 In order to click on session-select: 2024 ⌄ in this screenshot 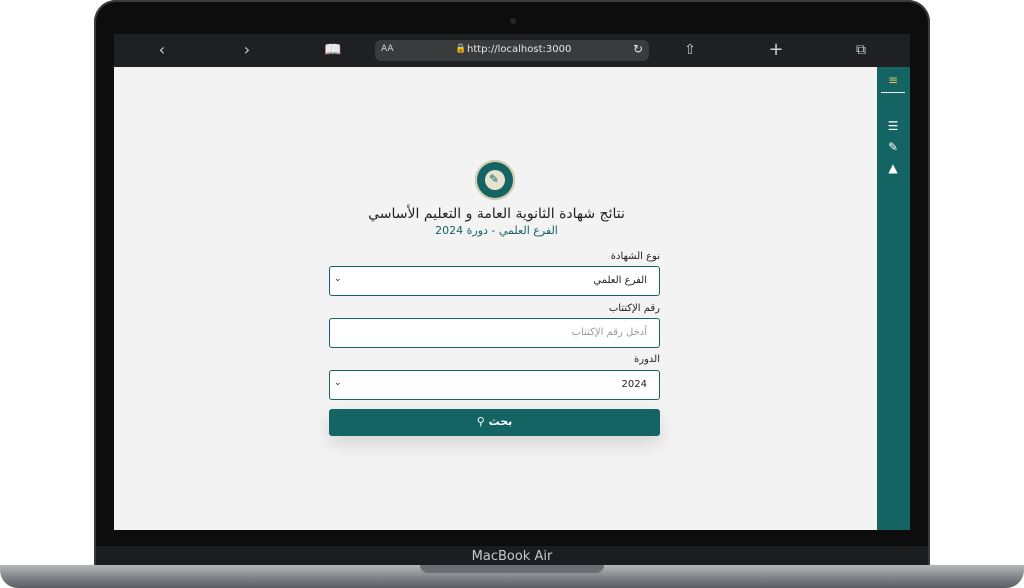, I will do `click(494, 385)`.